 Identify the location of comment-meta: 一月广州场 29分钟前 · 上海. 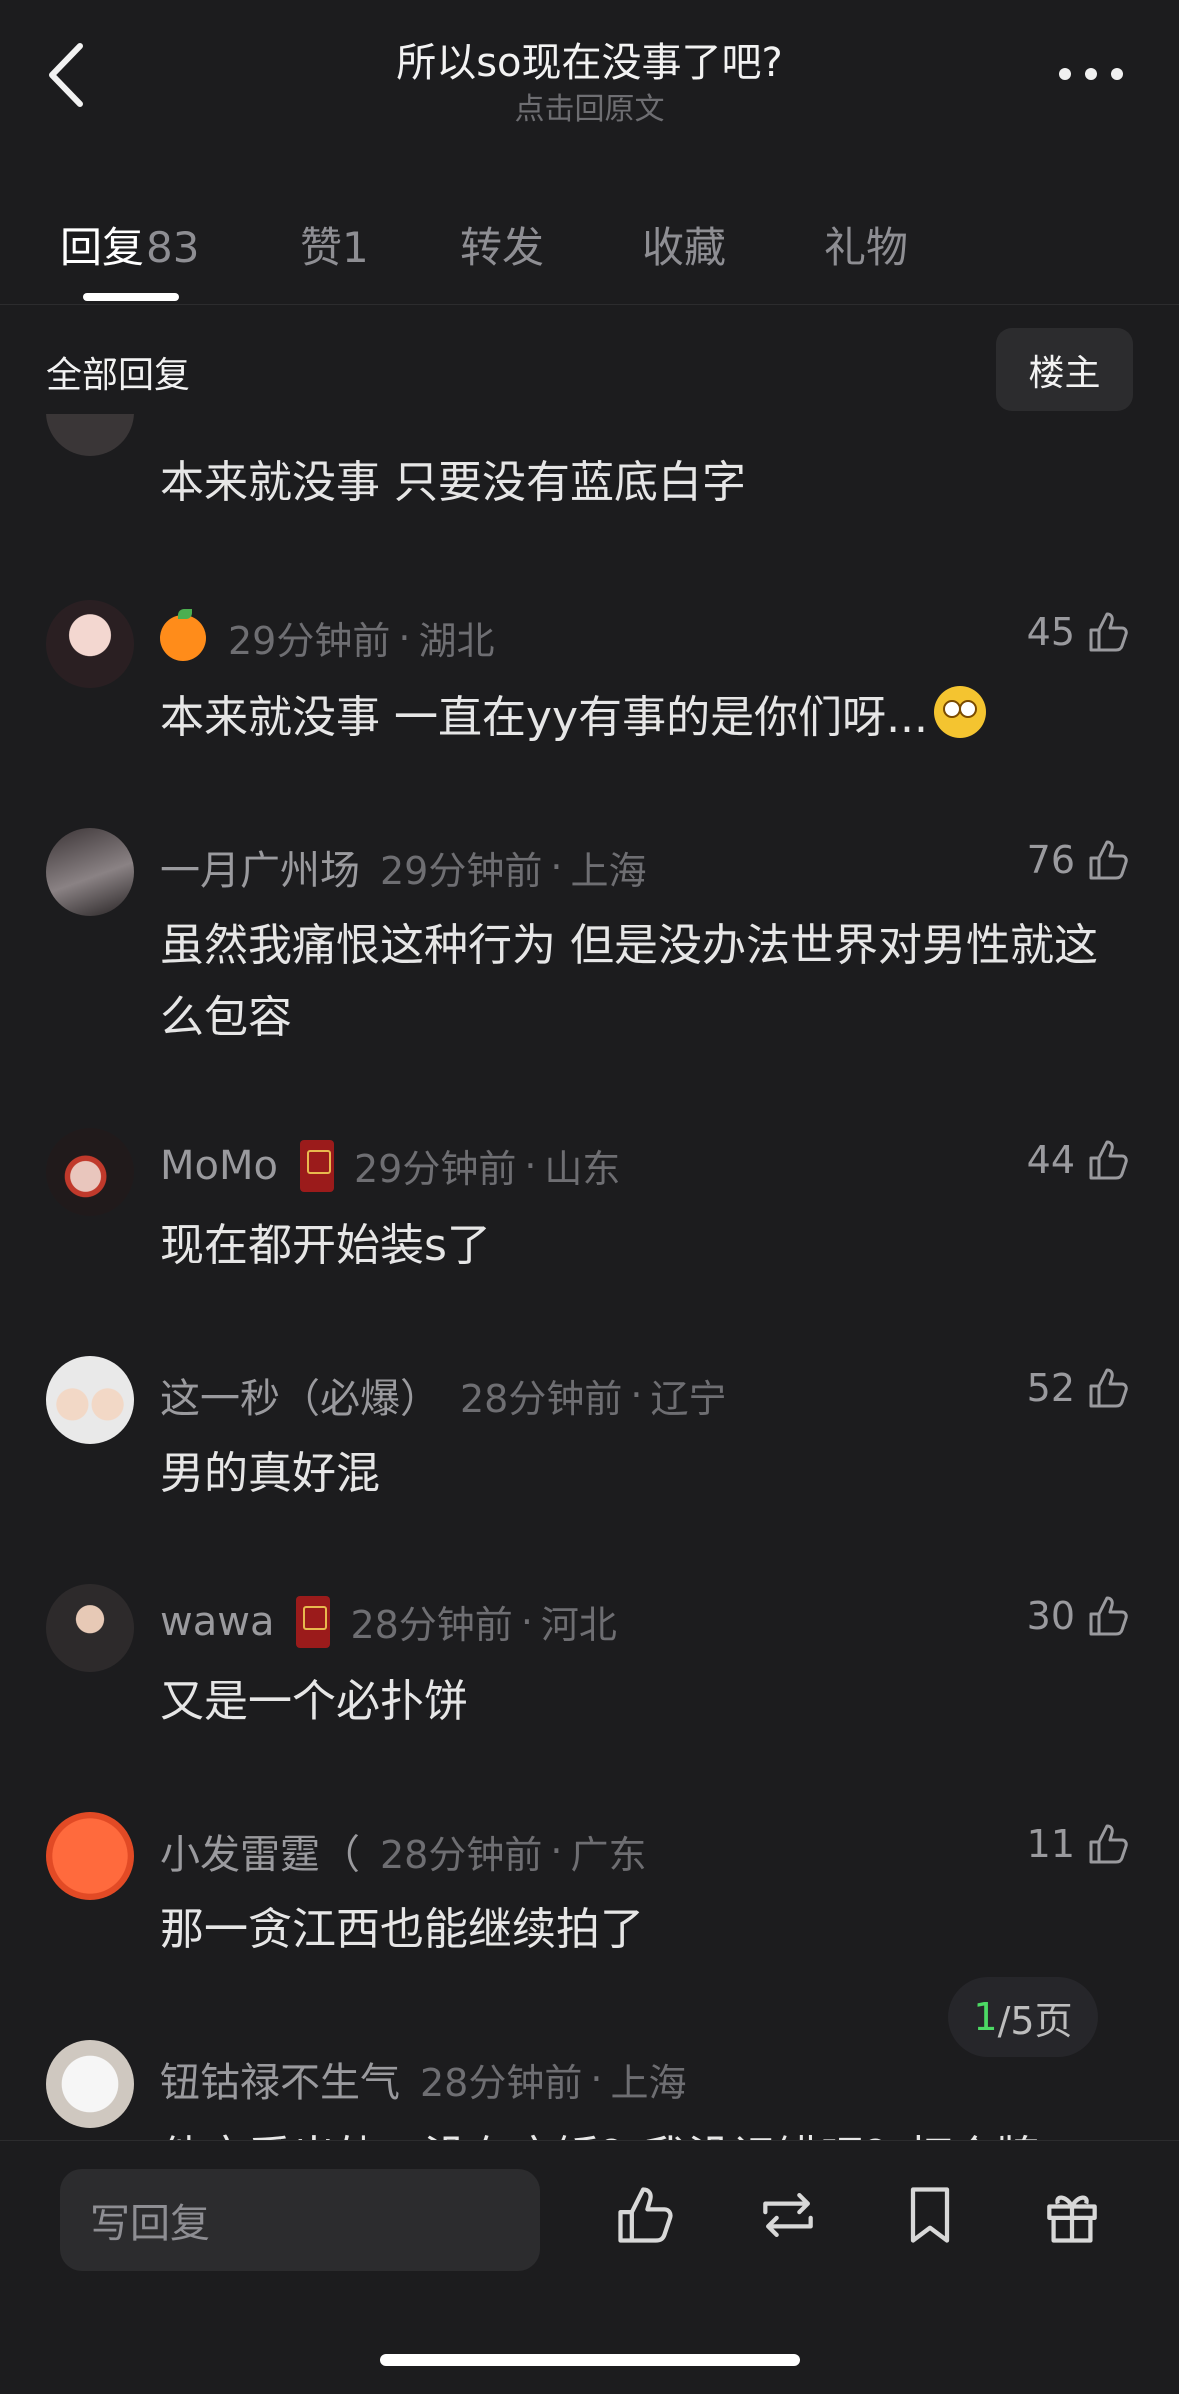
(403, 867).